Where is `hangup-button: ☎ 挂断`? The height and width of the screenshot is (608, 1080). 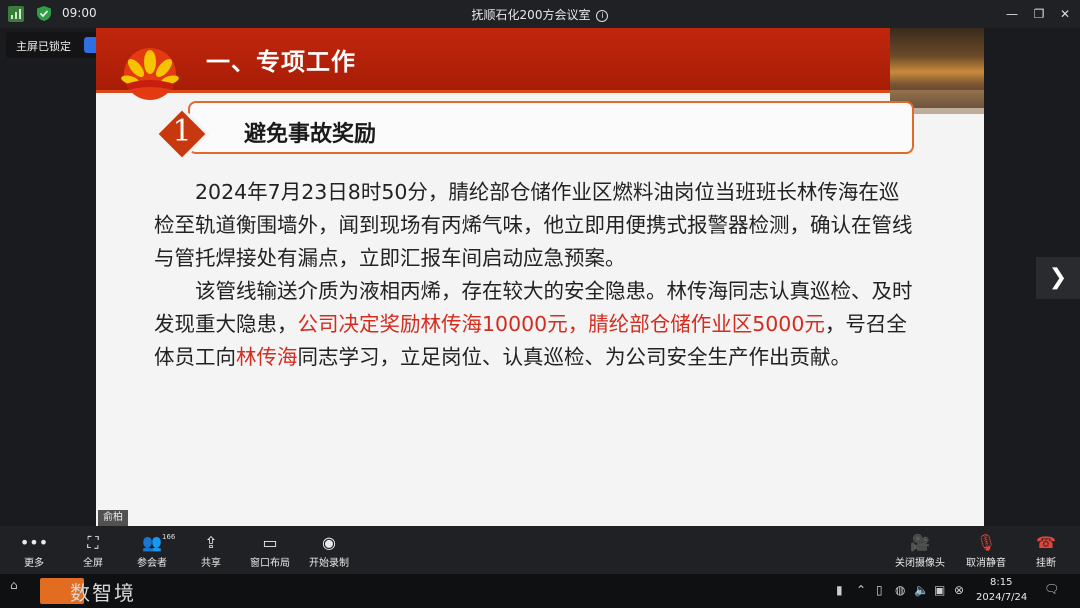 hangup-button: ☎ 挂断 is located at coordinates (1046, 550).